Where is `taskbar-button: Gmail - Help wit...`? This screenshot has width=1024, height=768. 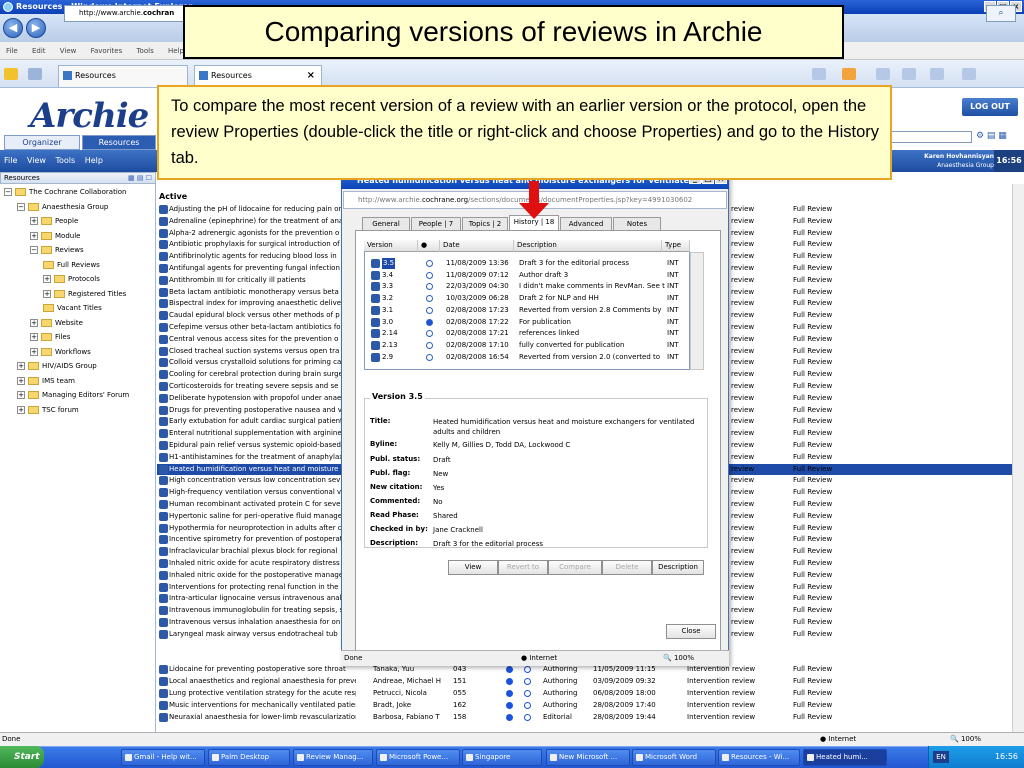 taskbar-button: Gmail - Help wit... is located at coordinates (163, 757).